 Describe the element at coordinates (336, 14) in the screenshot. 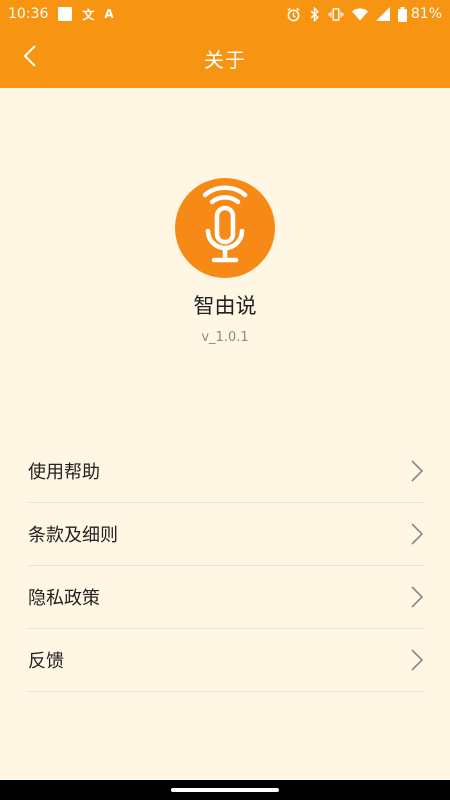

I see `vibrate-icon` at that location.